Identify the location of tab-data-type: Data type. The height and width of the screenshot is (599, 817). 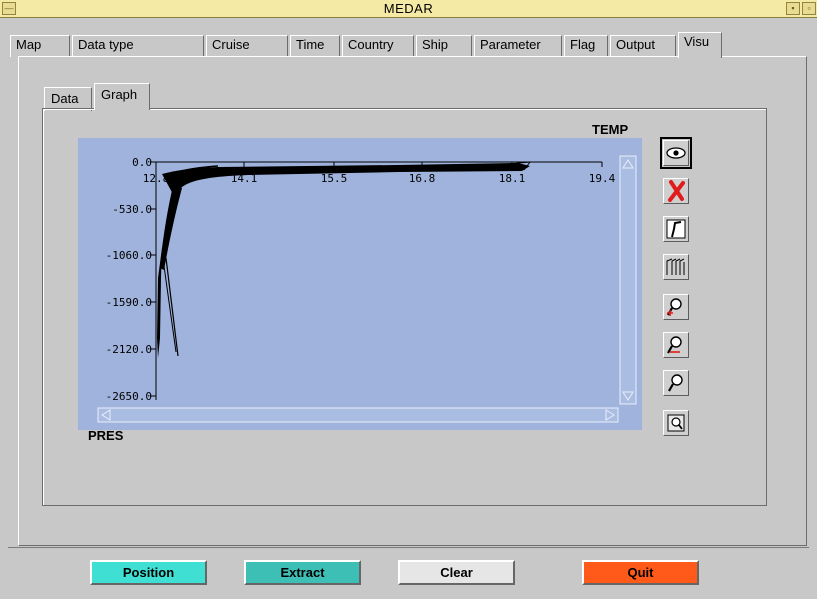
(138, 46).